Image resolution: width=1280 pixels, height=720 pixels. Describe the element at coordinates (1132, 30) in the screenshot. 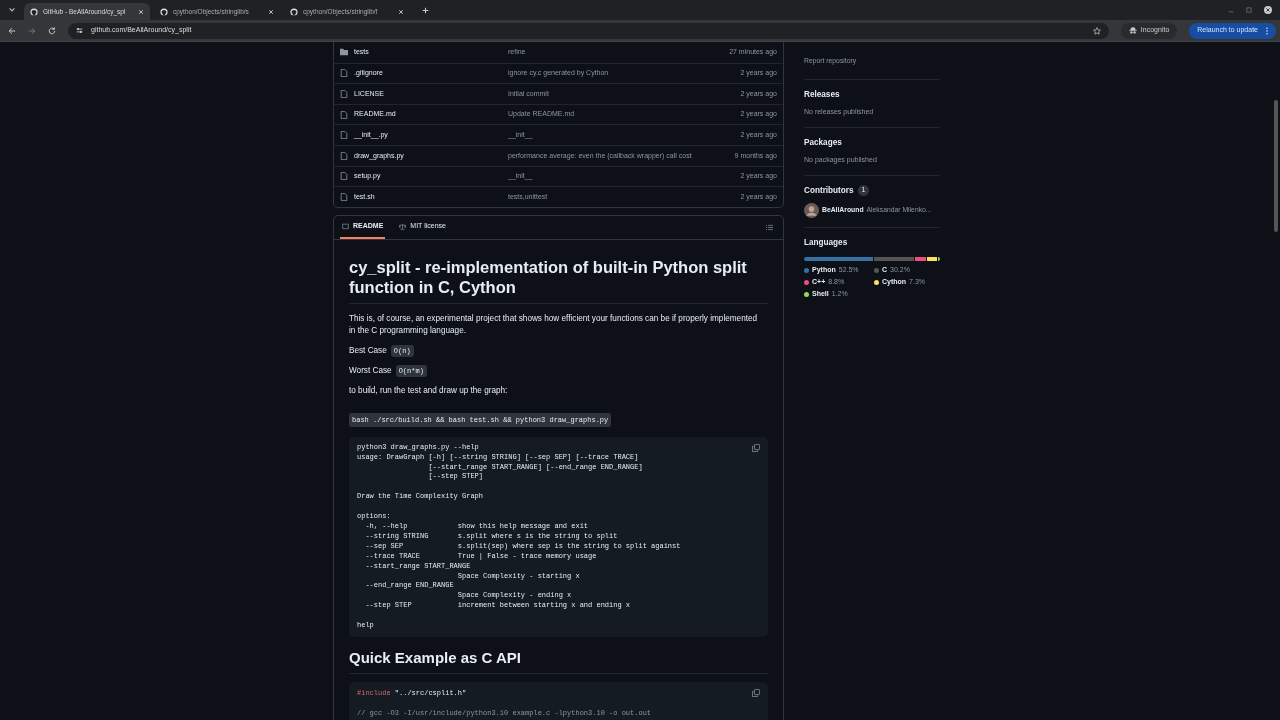

I see `incognito-icon` at that location.